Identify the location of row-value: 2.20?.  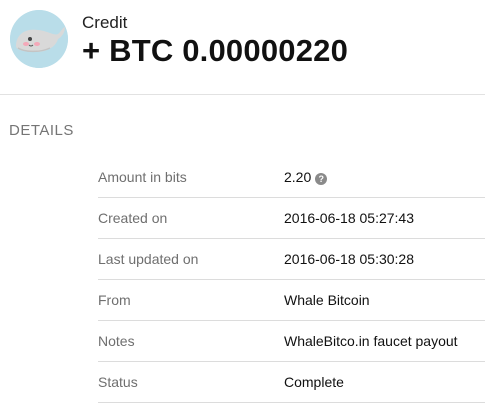
(306, 177).